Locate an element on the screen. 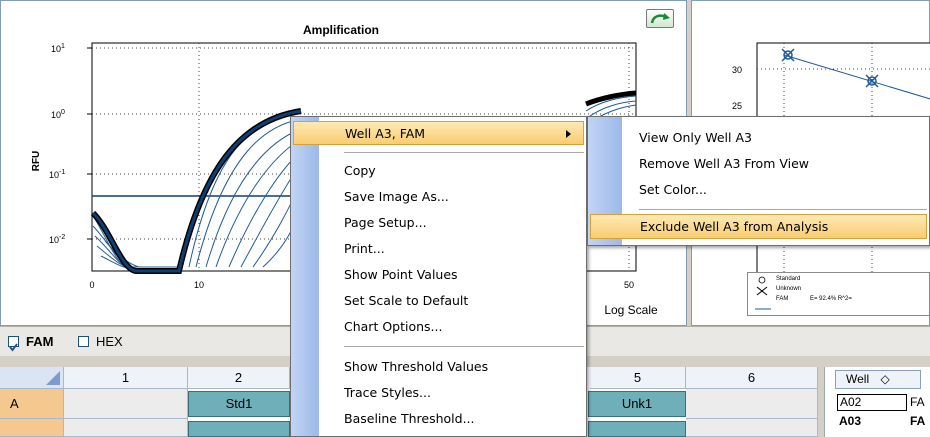 This screenshot has height=437, width=930. x-tick-10: 10 is located at coordinates (199, 285).